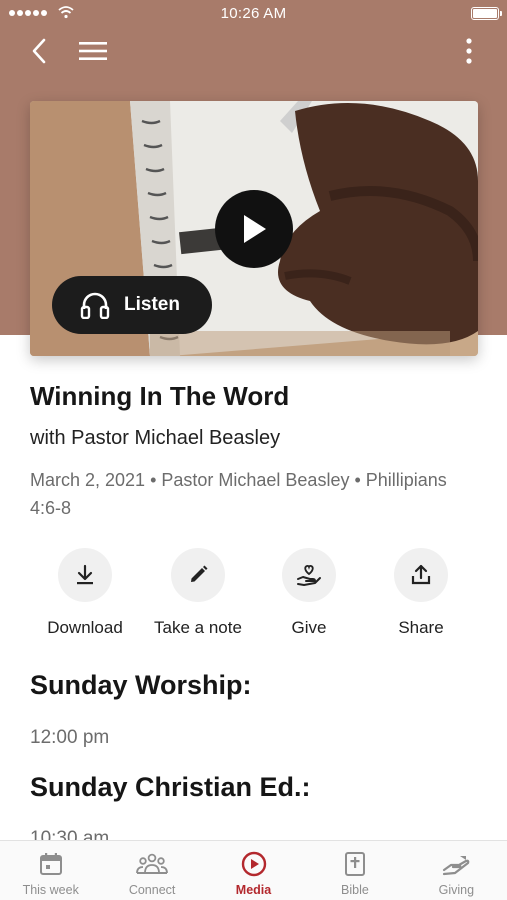 Image resolution: width=507 pixels, height=900 pixels. I want to click on more-vertical-icon, so click(469, 51).